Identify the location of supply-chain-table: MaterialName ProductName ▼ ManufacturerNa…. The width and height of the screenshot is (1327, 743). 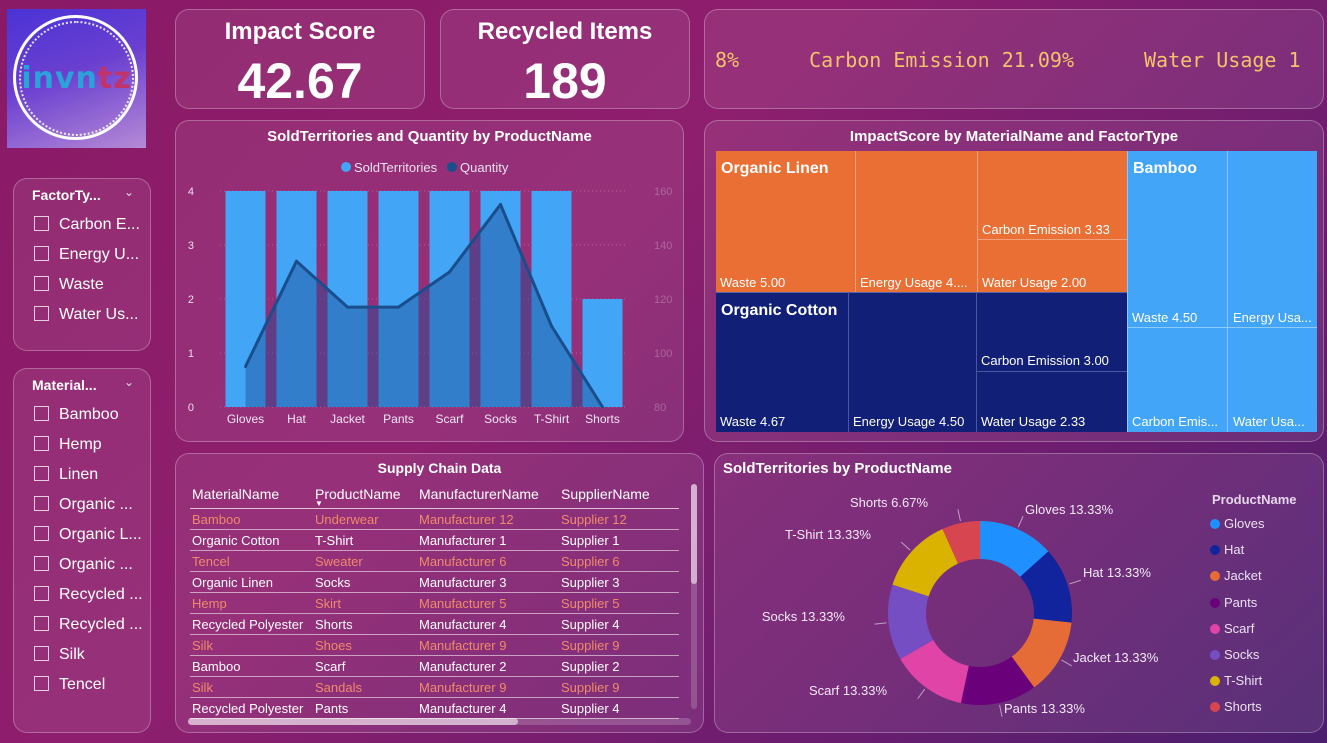
(434, 600).